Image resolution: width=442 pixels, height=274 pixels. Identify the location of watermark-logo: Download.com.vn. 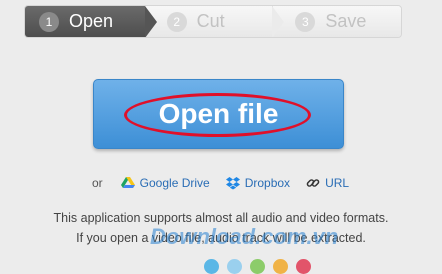
(244, 236).